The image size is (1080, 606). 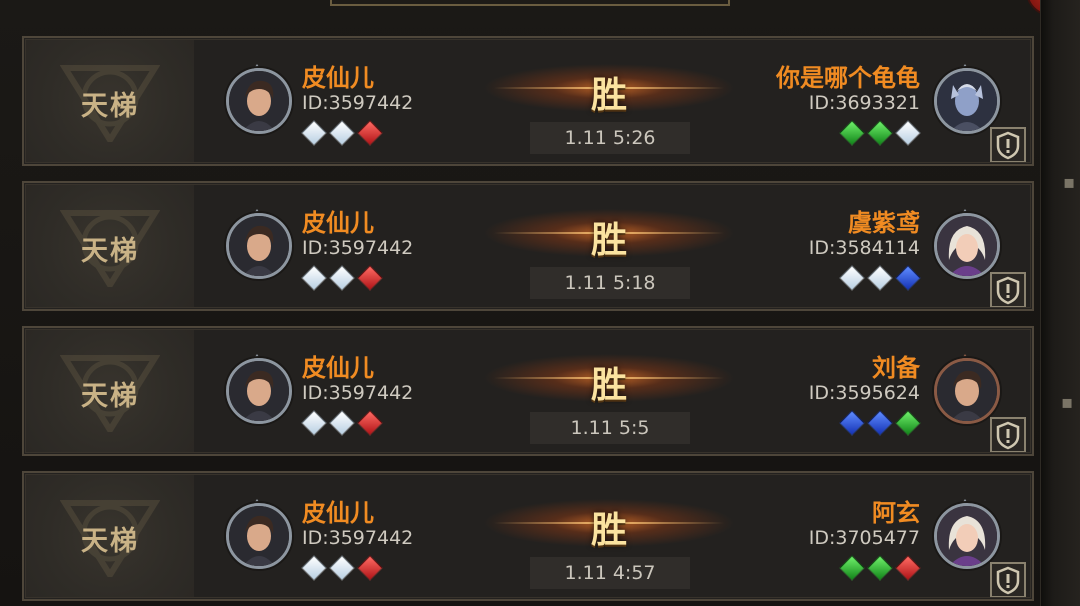 I want to click on match-time: 1.11 5:26, so click(x=610, y=138).